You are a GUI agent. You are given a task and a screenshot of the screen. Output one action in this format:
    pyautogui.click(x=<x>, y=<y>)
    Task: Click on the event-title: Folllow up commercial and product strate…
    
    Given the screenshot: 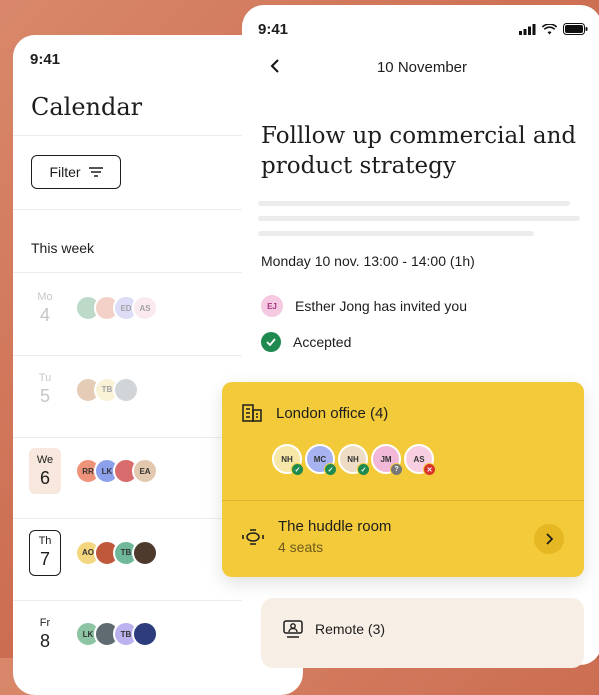 What is the action you would take?
    pyautogui.click(x=419, y=151)
    